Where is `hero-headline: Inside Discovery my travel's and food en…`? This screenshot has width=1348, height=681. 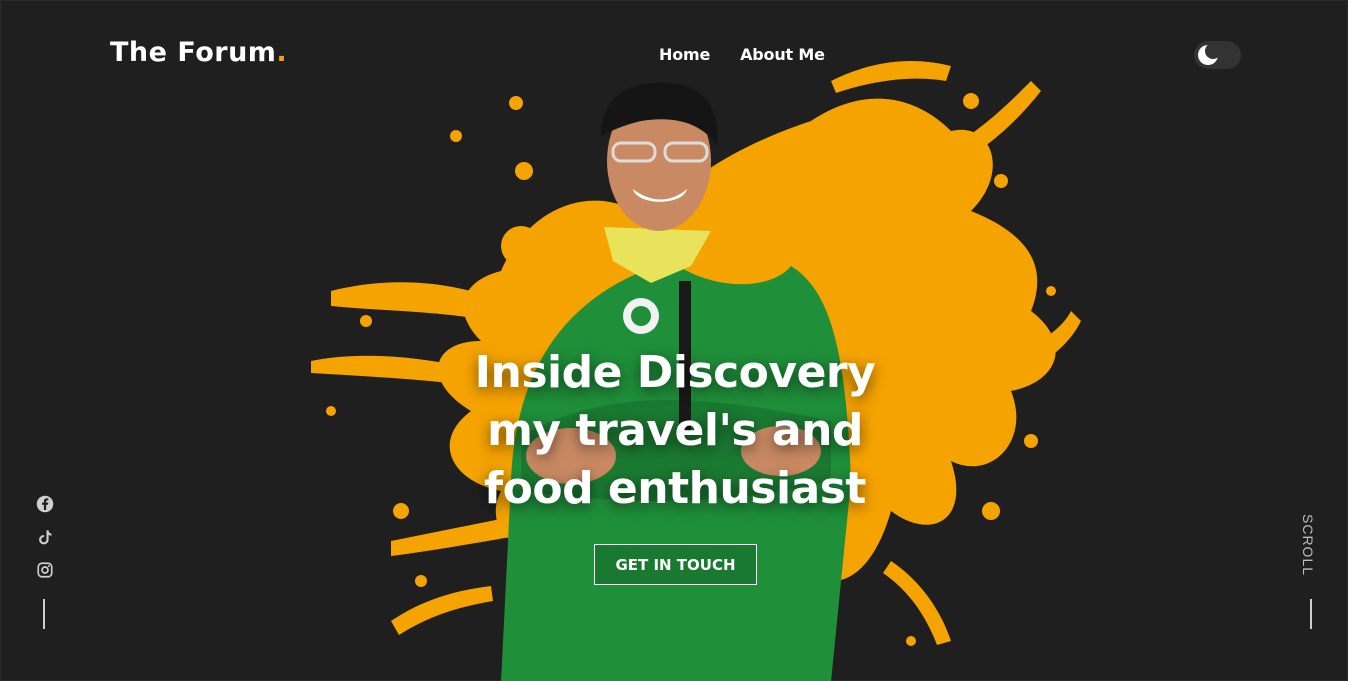 hero-headline: Inside Discovery my travel's and food en… is located at coordinates (675, 431).